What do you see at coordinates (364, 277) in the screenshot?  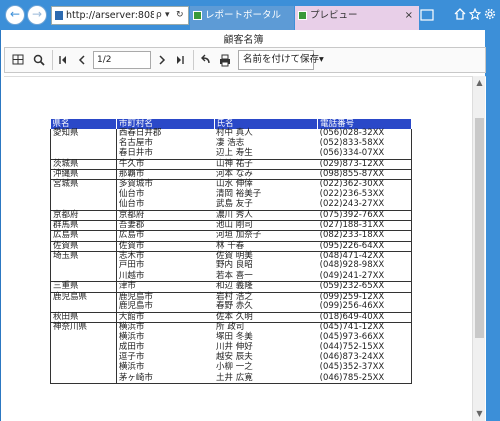 I see `cell-phone: (049)241-27XX` at bounding box center [364, 277].